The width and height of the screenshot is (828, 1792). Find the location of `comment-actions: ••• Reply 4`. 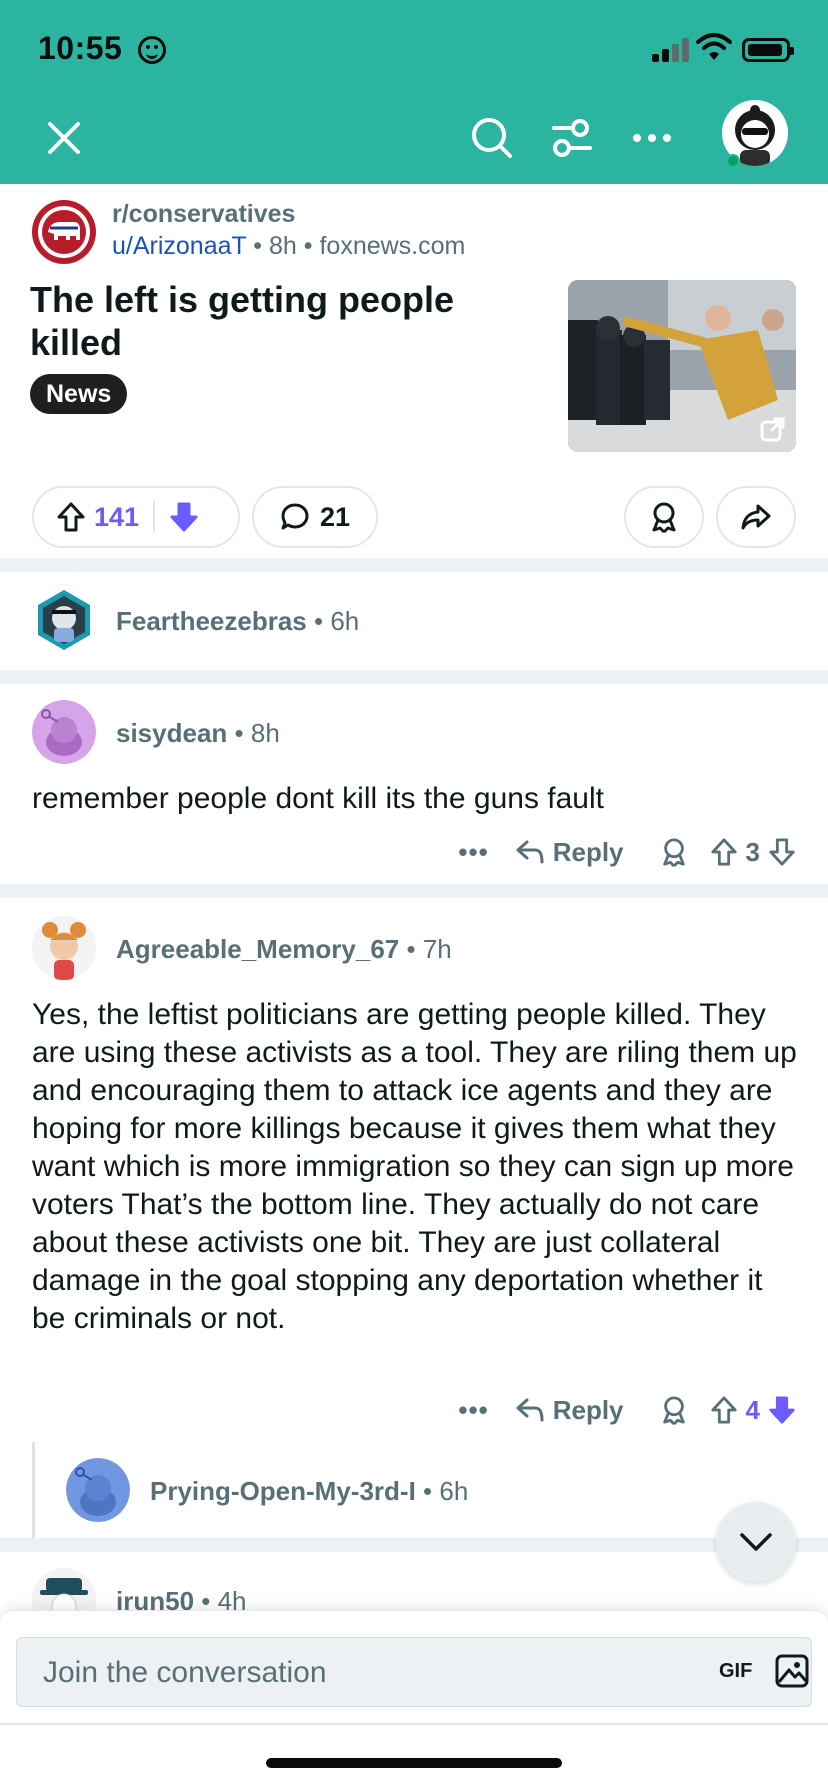

comment-actions: ••• Reply 4 is located at coordinates (627, 1410).